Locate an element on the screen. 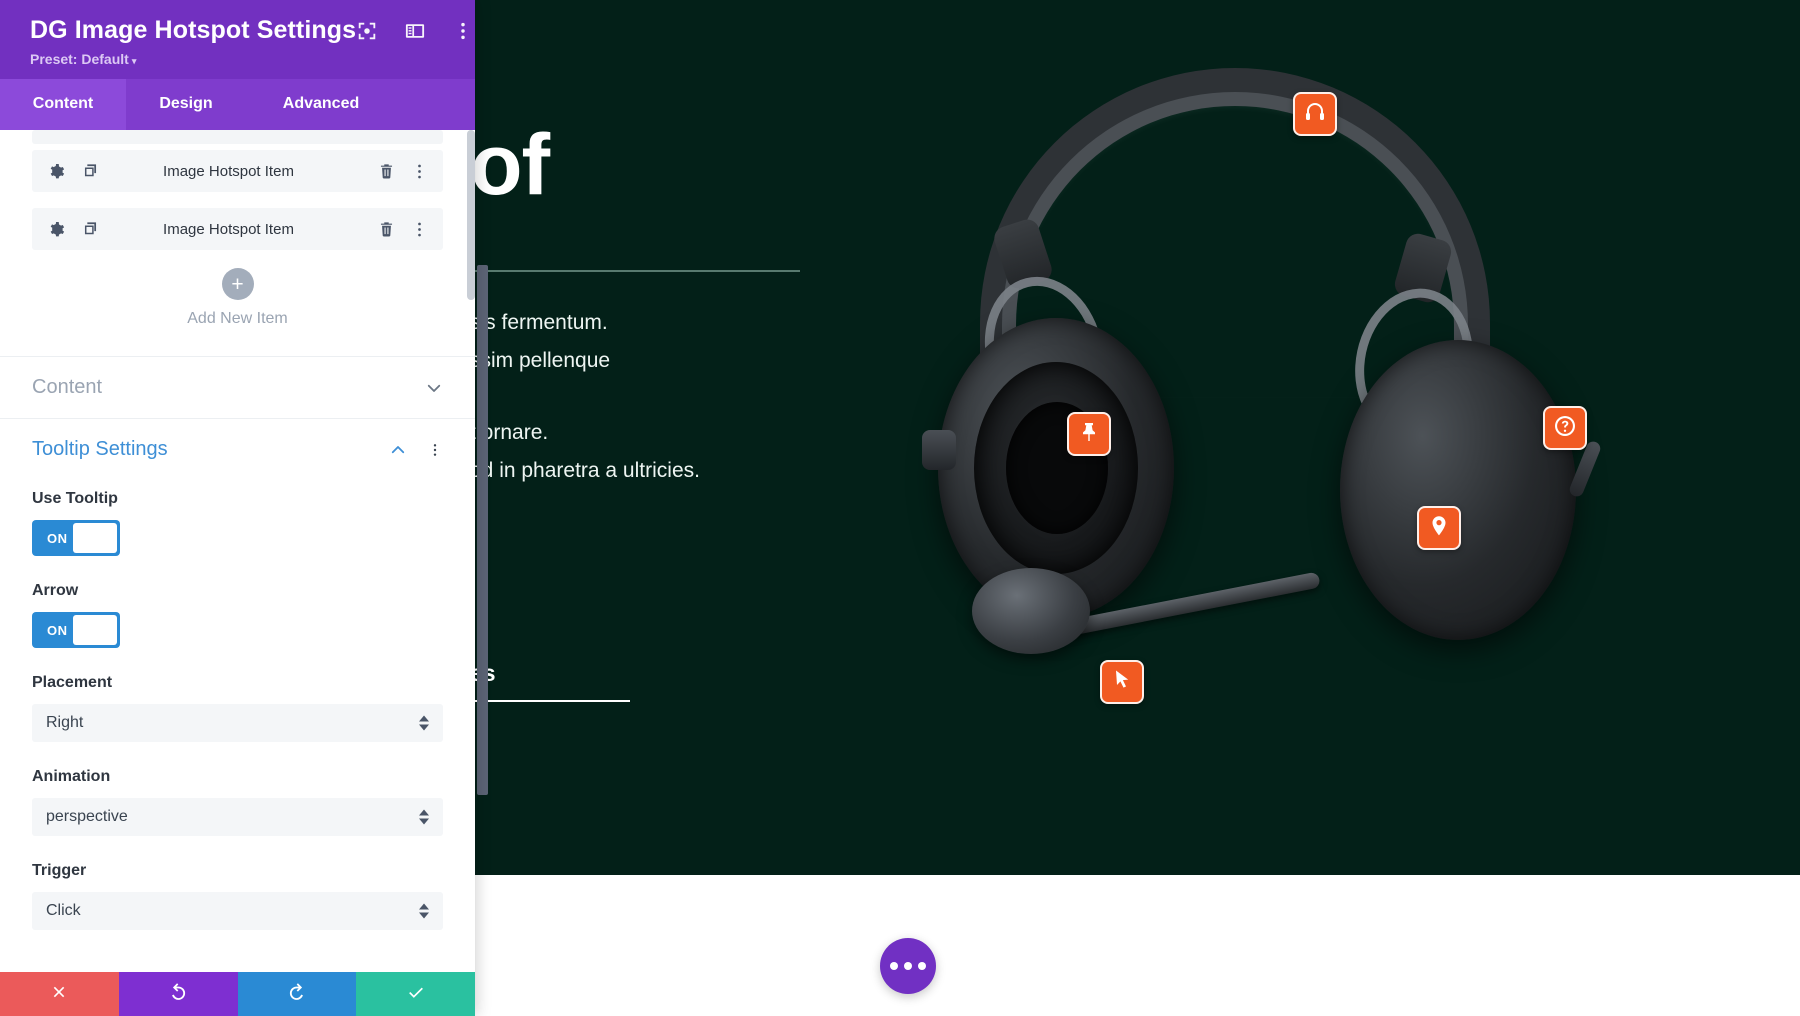 The height and width of the screenshot is (1016, 1800). undo-button is located at coordinates (178, 994).